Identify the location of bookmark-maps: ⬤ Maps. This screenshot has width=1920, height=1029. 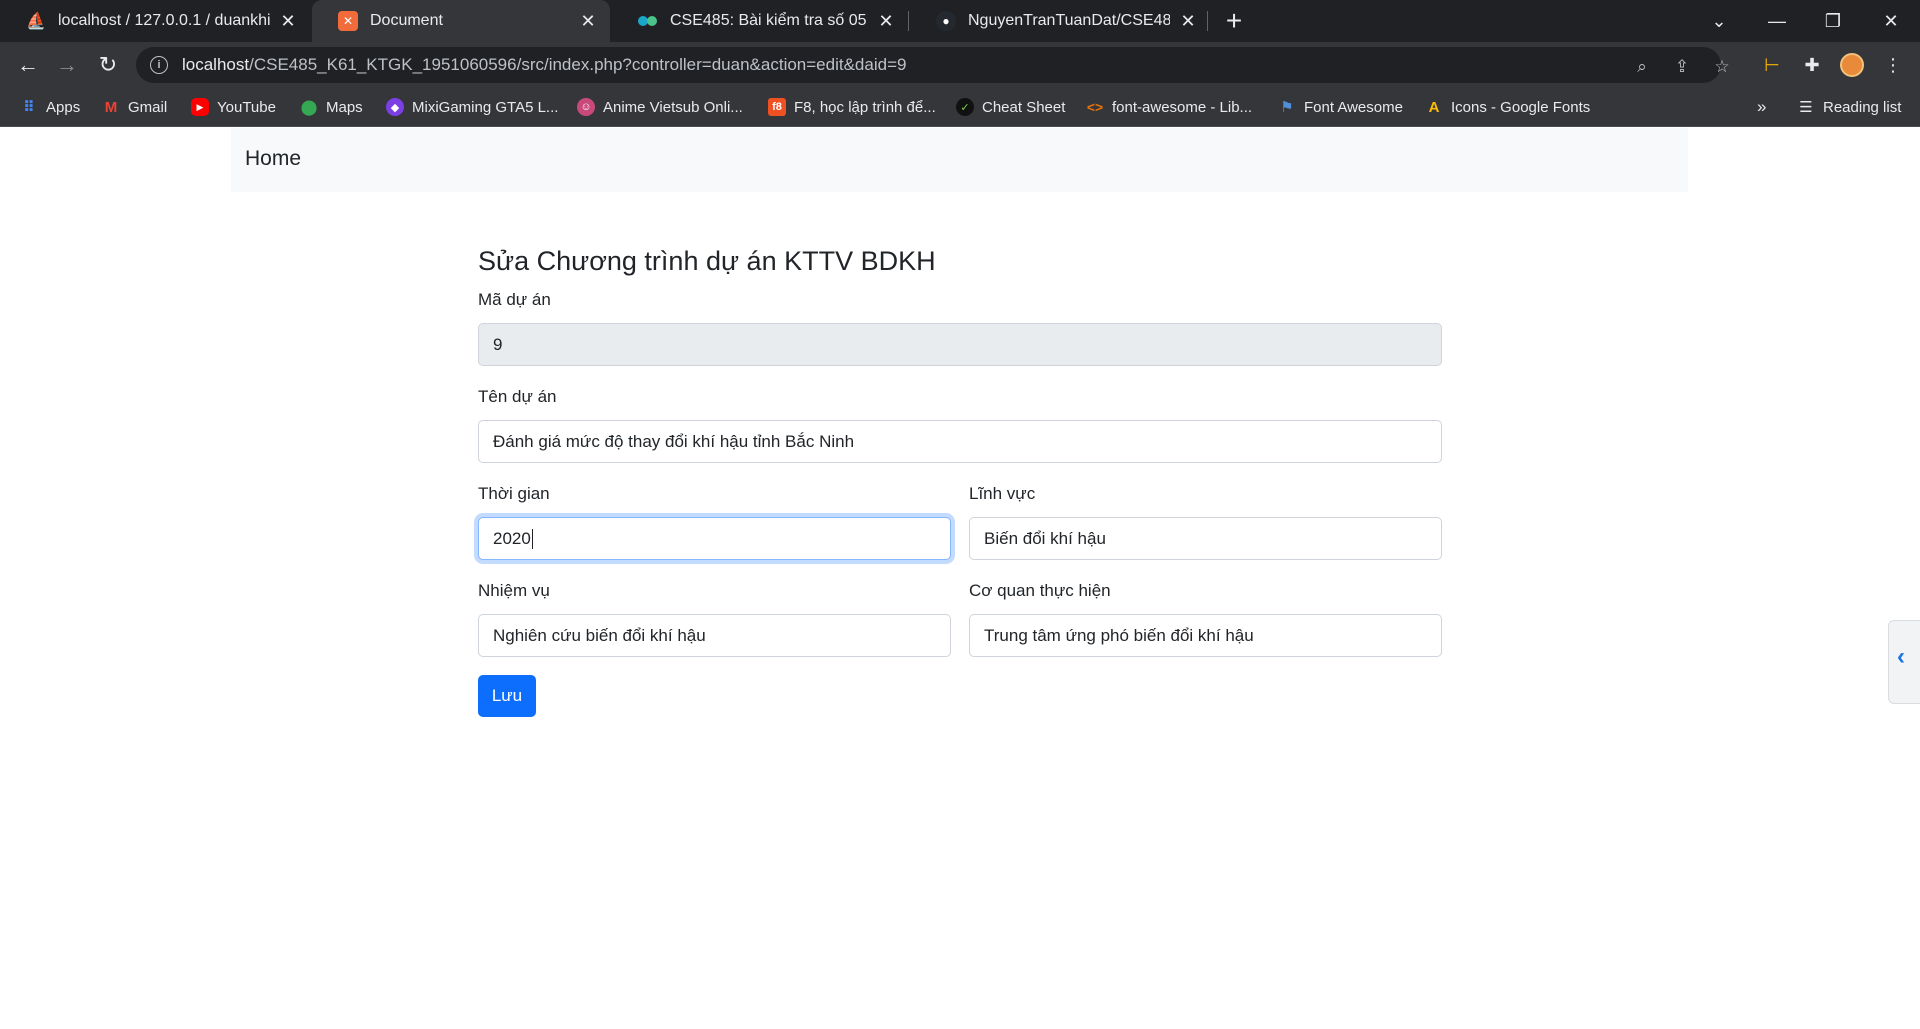
(331, 107).